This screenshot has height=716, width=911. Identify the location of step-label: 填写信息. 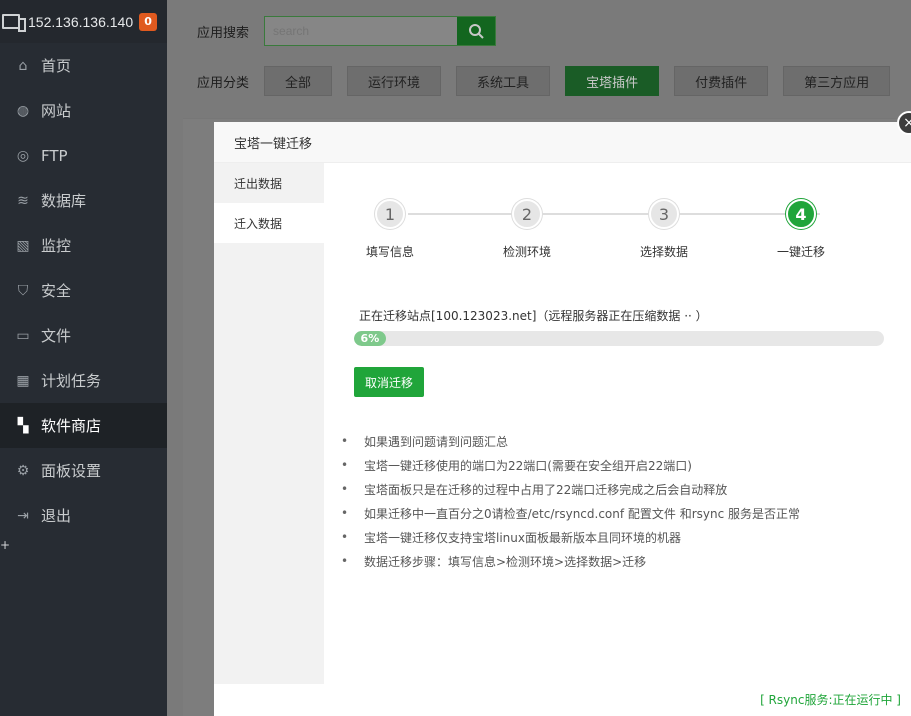
(389, 252).